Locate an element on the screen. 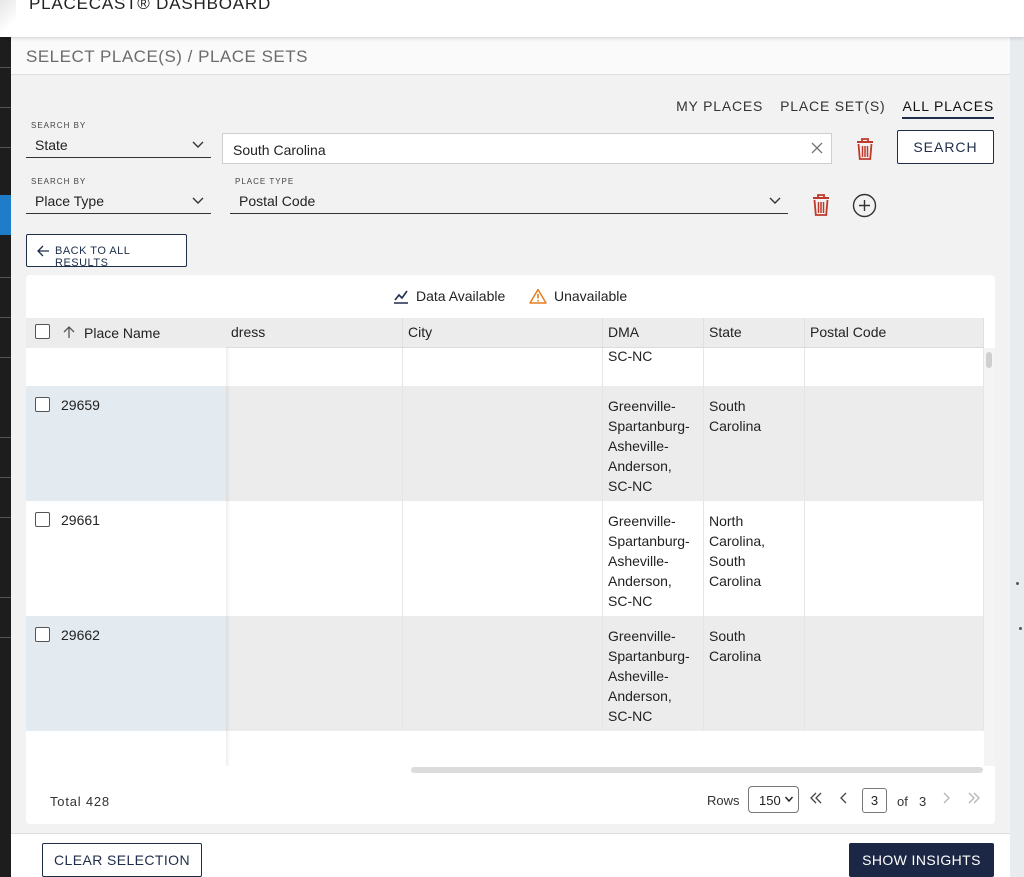 Image resolution: width=1024 pixels, height=877 pixels. place-tabs: MY PLACES PLACE SET(S) ALL PLACES is located at coordinates (835, 108).